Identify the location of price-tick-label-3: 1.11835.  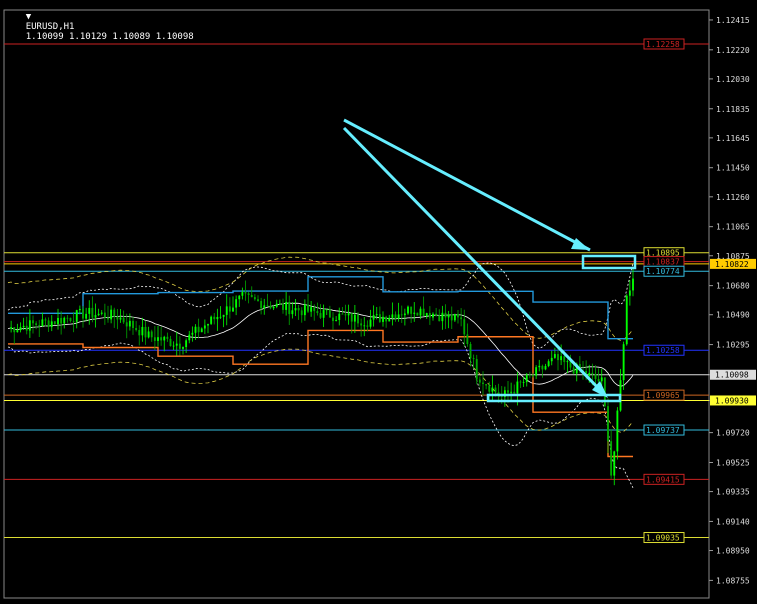
(733, 109).